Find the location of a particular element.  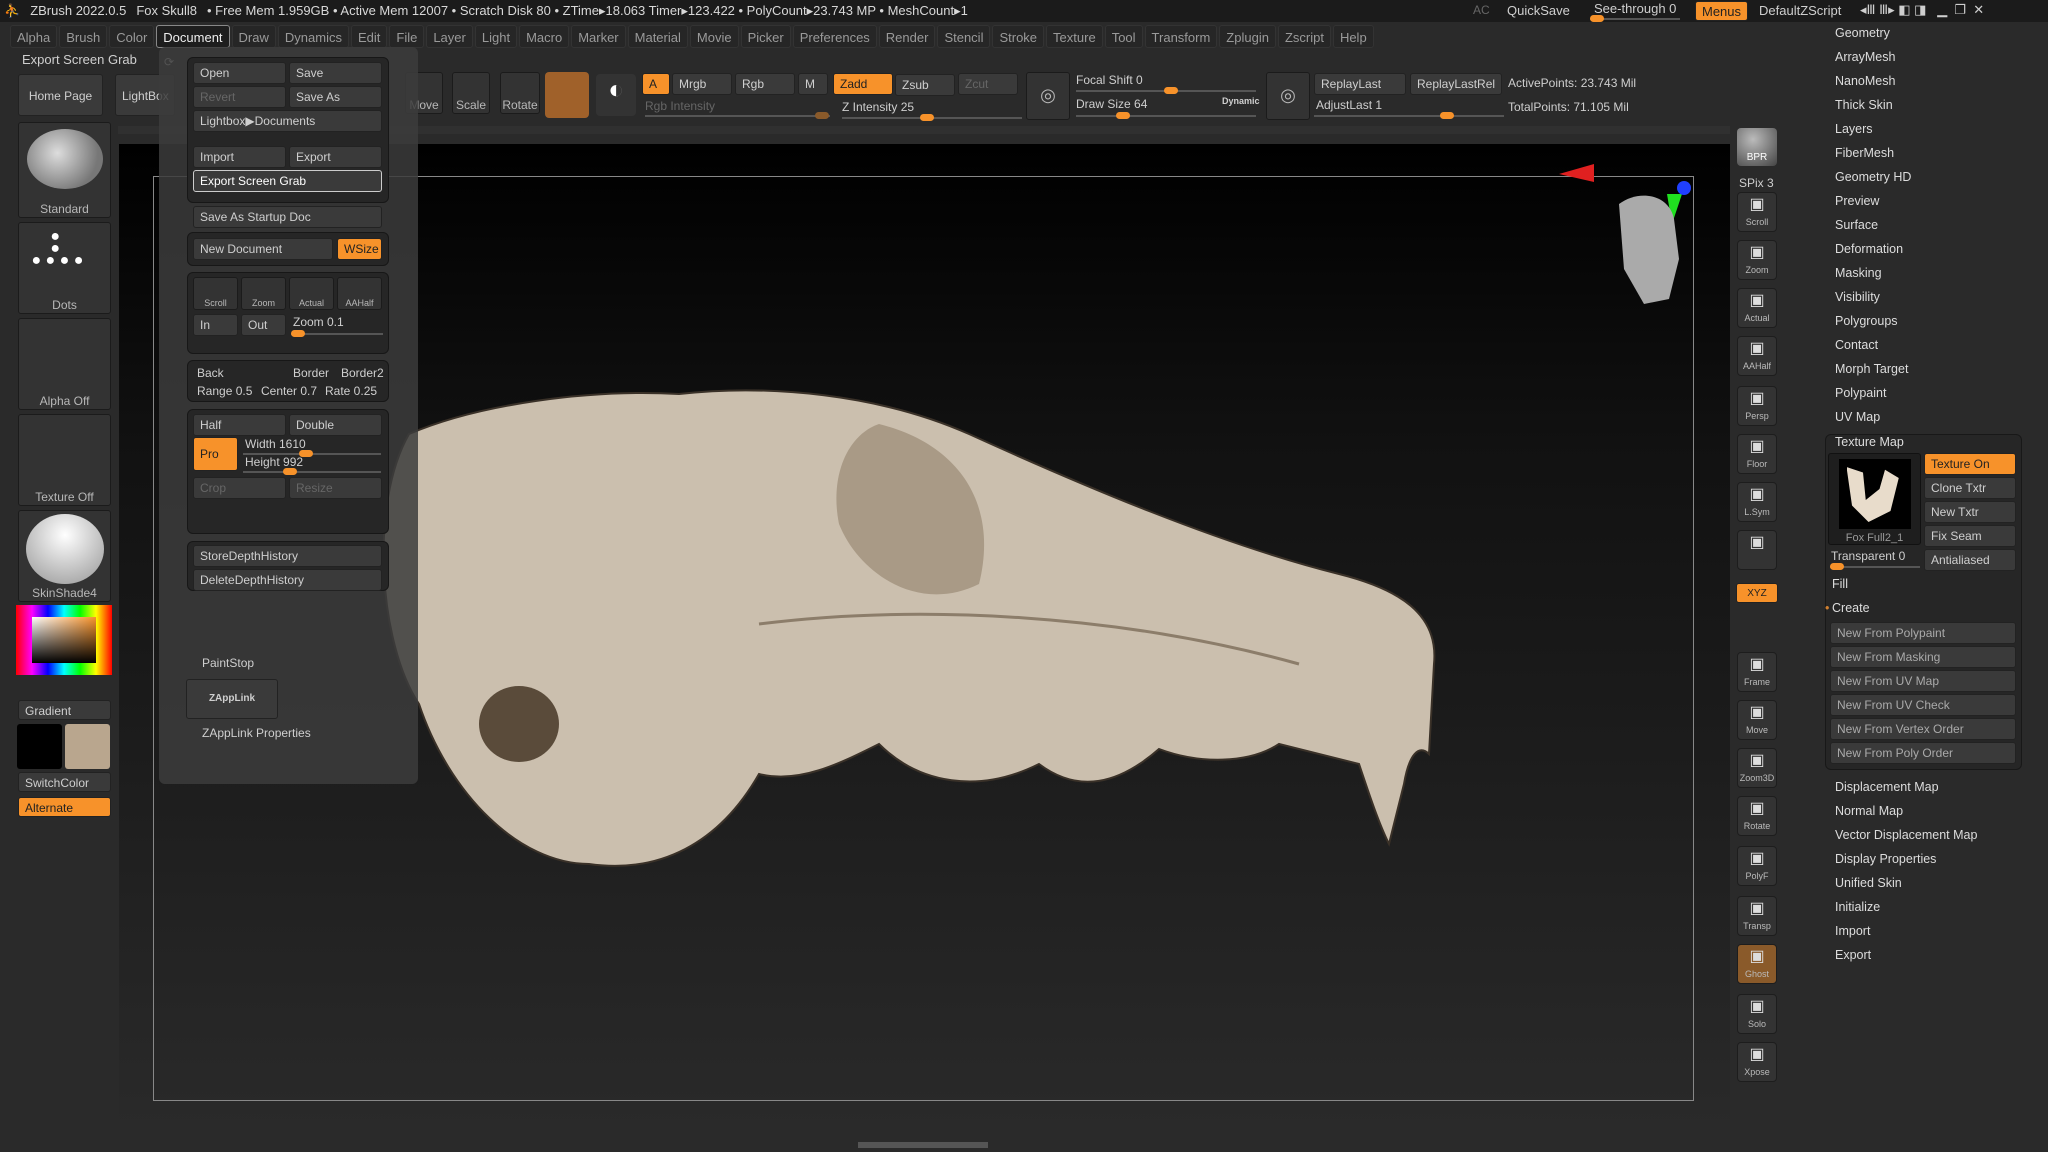

export-screen-grab-button: Export Screen Grab is located at coordinates (287, 181).